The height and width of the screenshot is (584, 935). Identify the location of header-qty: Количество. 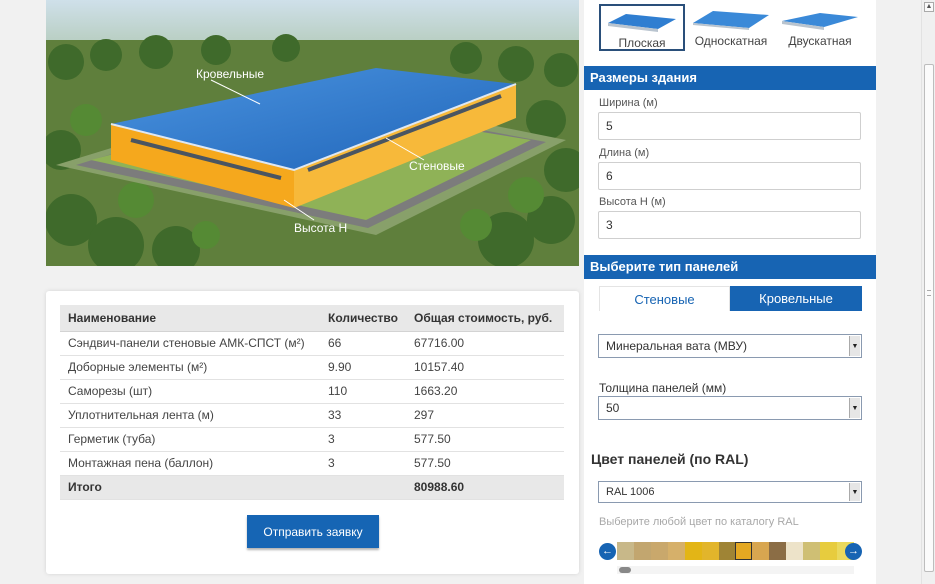
(363, 318).